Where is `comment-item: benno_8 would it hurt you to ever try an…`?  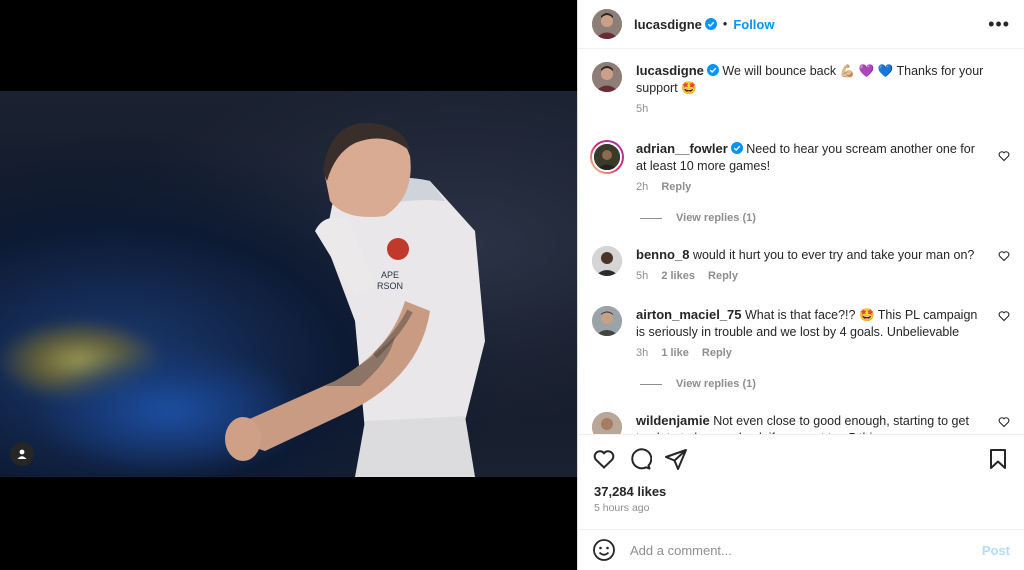 comment-item: benno_8 would it hurt you to ever try an… is located at coordinates (801, 265).